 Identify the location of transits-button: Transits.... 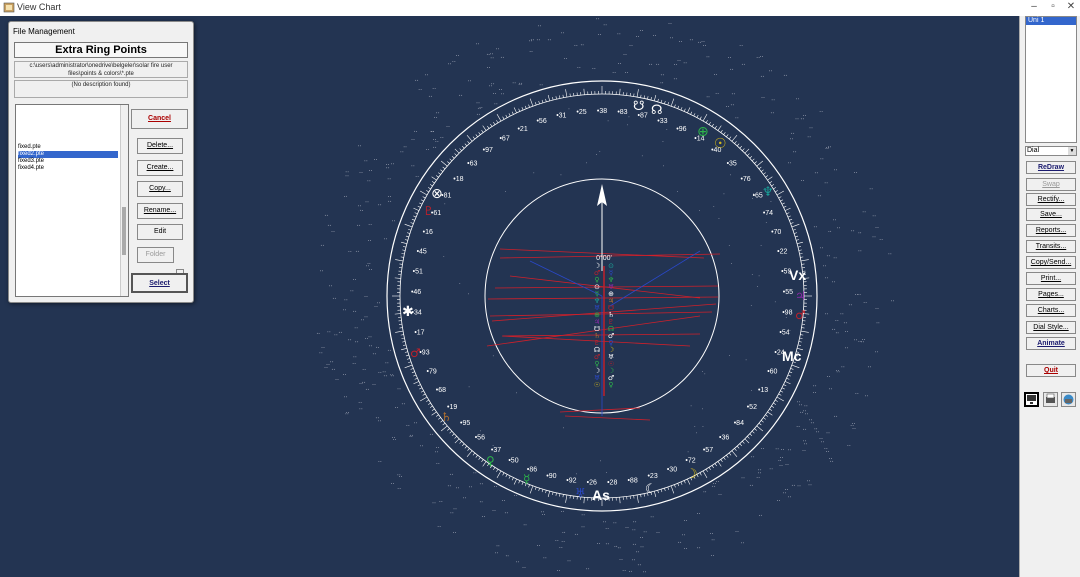
(1051, 246).